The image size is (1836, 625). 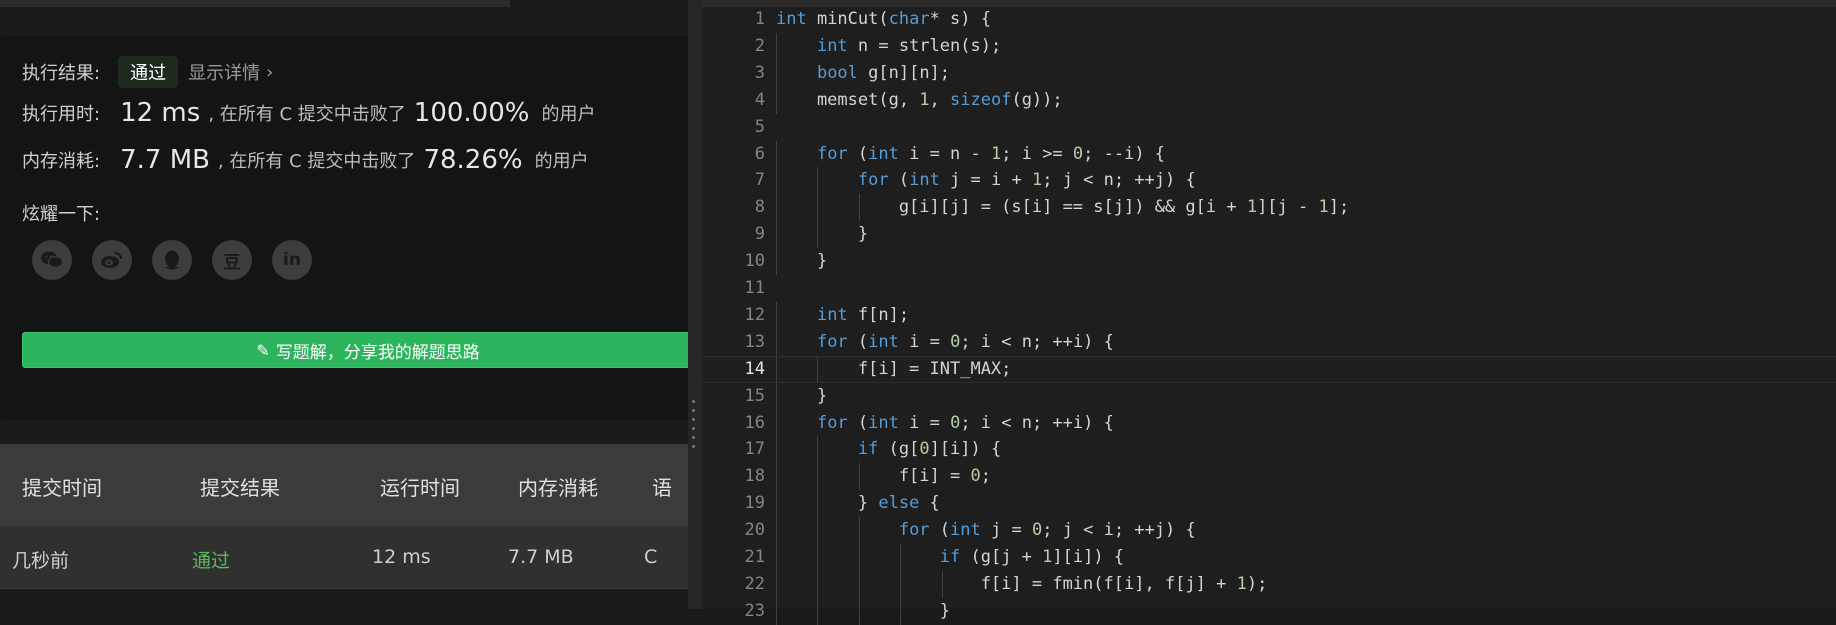 I want to click on header-submit-result: 提交结果, so click(x=240, y=486).